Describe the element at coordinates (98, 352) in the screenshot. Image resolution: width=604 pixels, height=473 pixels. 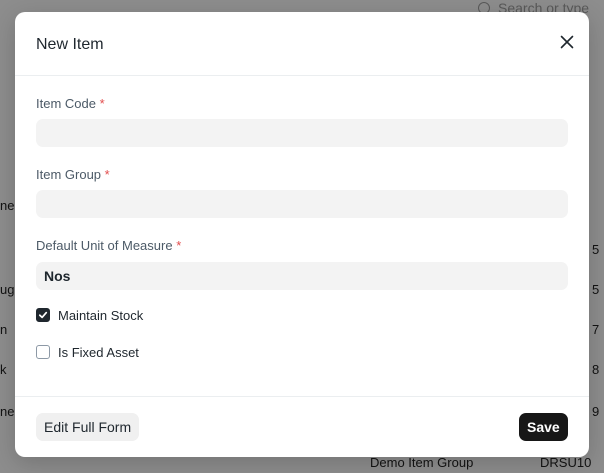
I see `is-fixed-asset-label: Is Fixed Asset` at that location.